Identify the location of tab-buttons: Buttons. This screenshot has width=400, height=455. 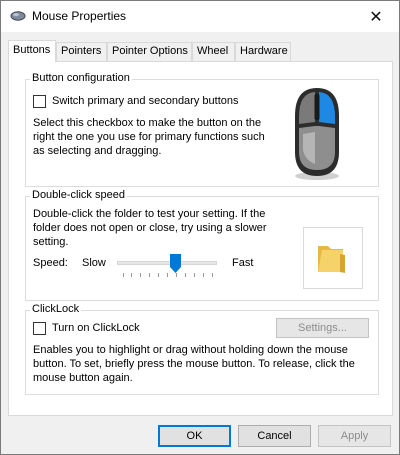
(32, 51).